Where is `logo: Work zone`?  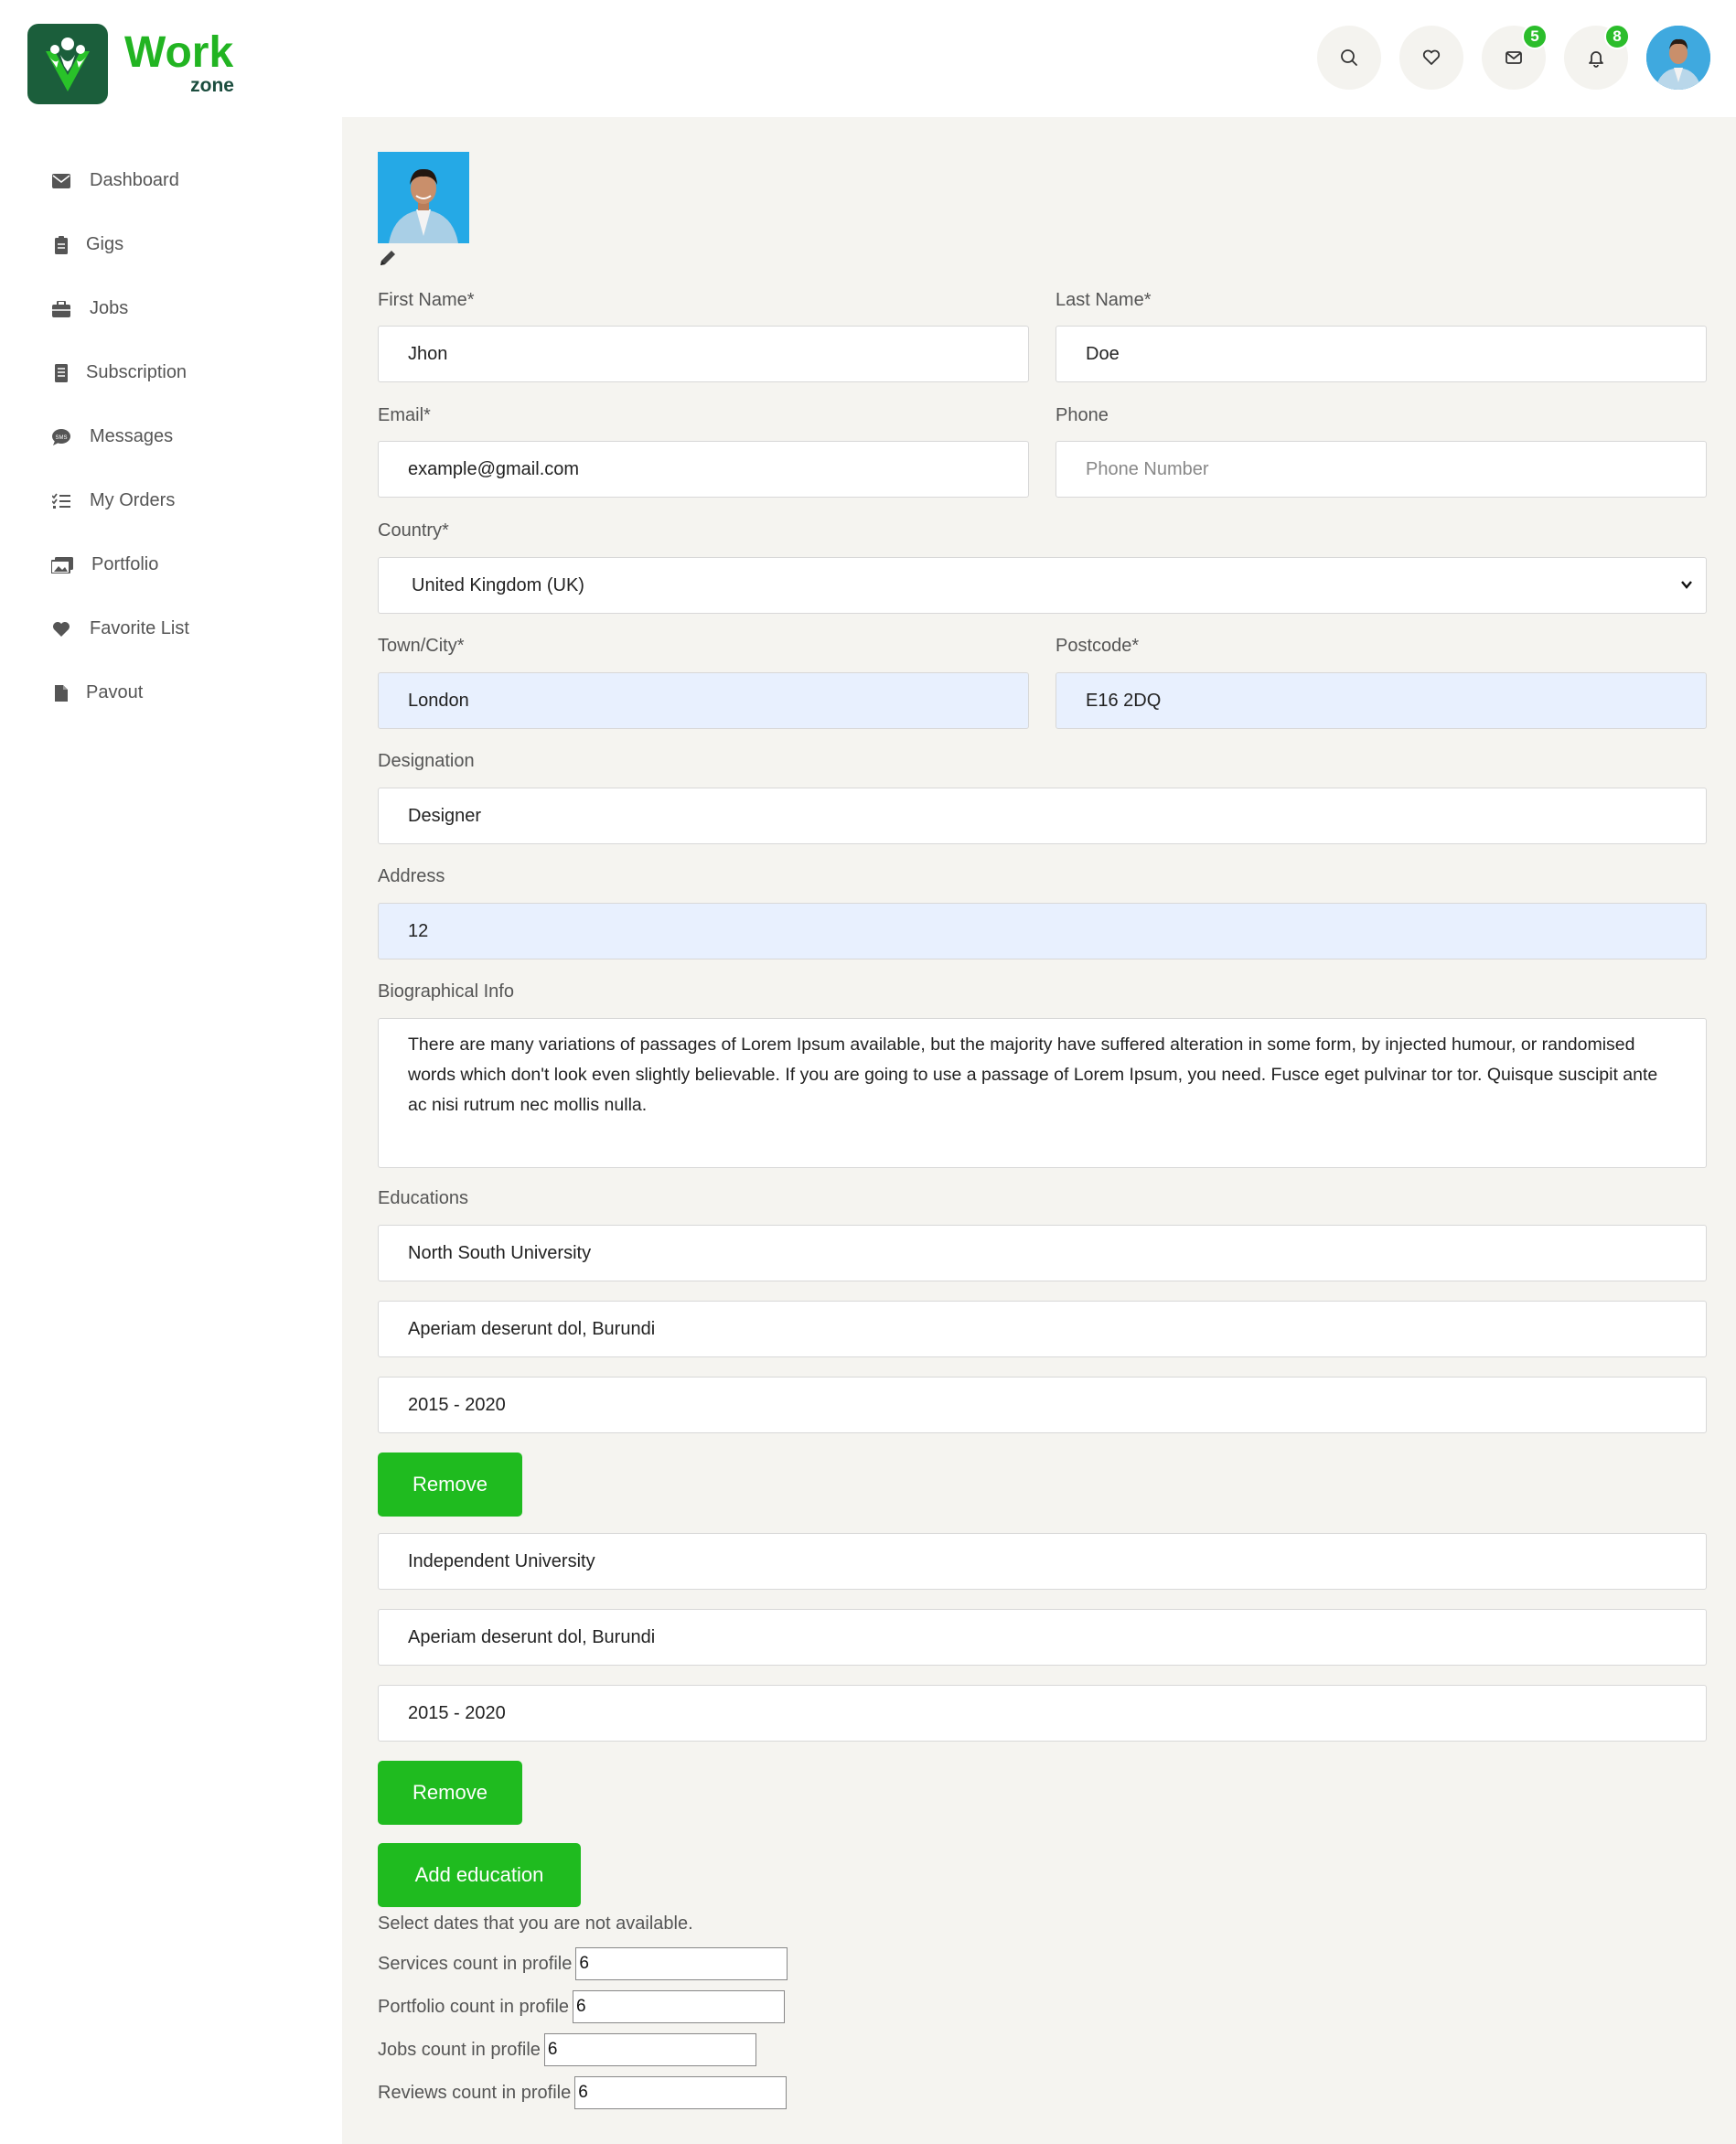 logo: Work zone is located at coordinates (131, 64).